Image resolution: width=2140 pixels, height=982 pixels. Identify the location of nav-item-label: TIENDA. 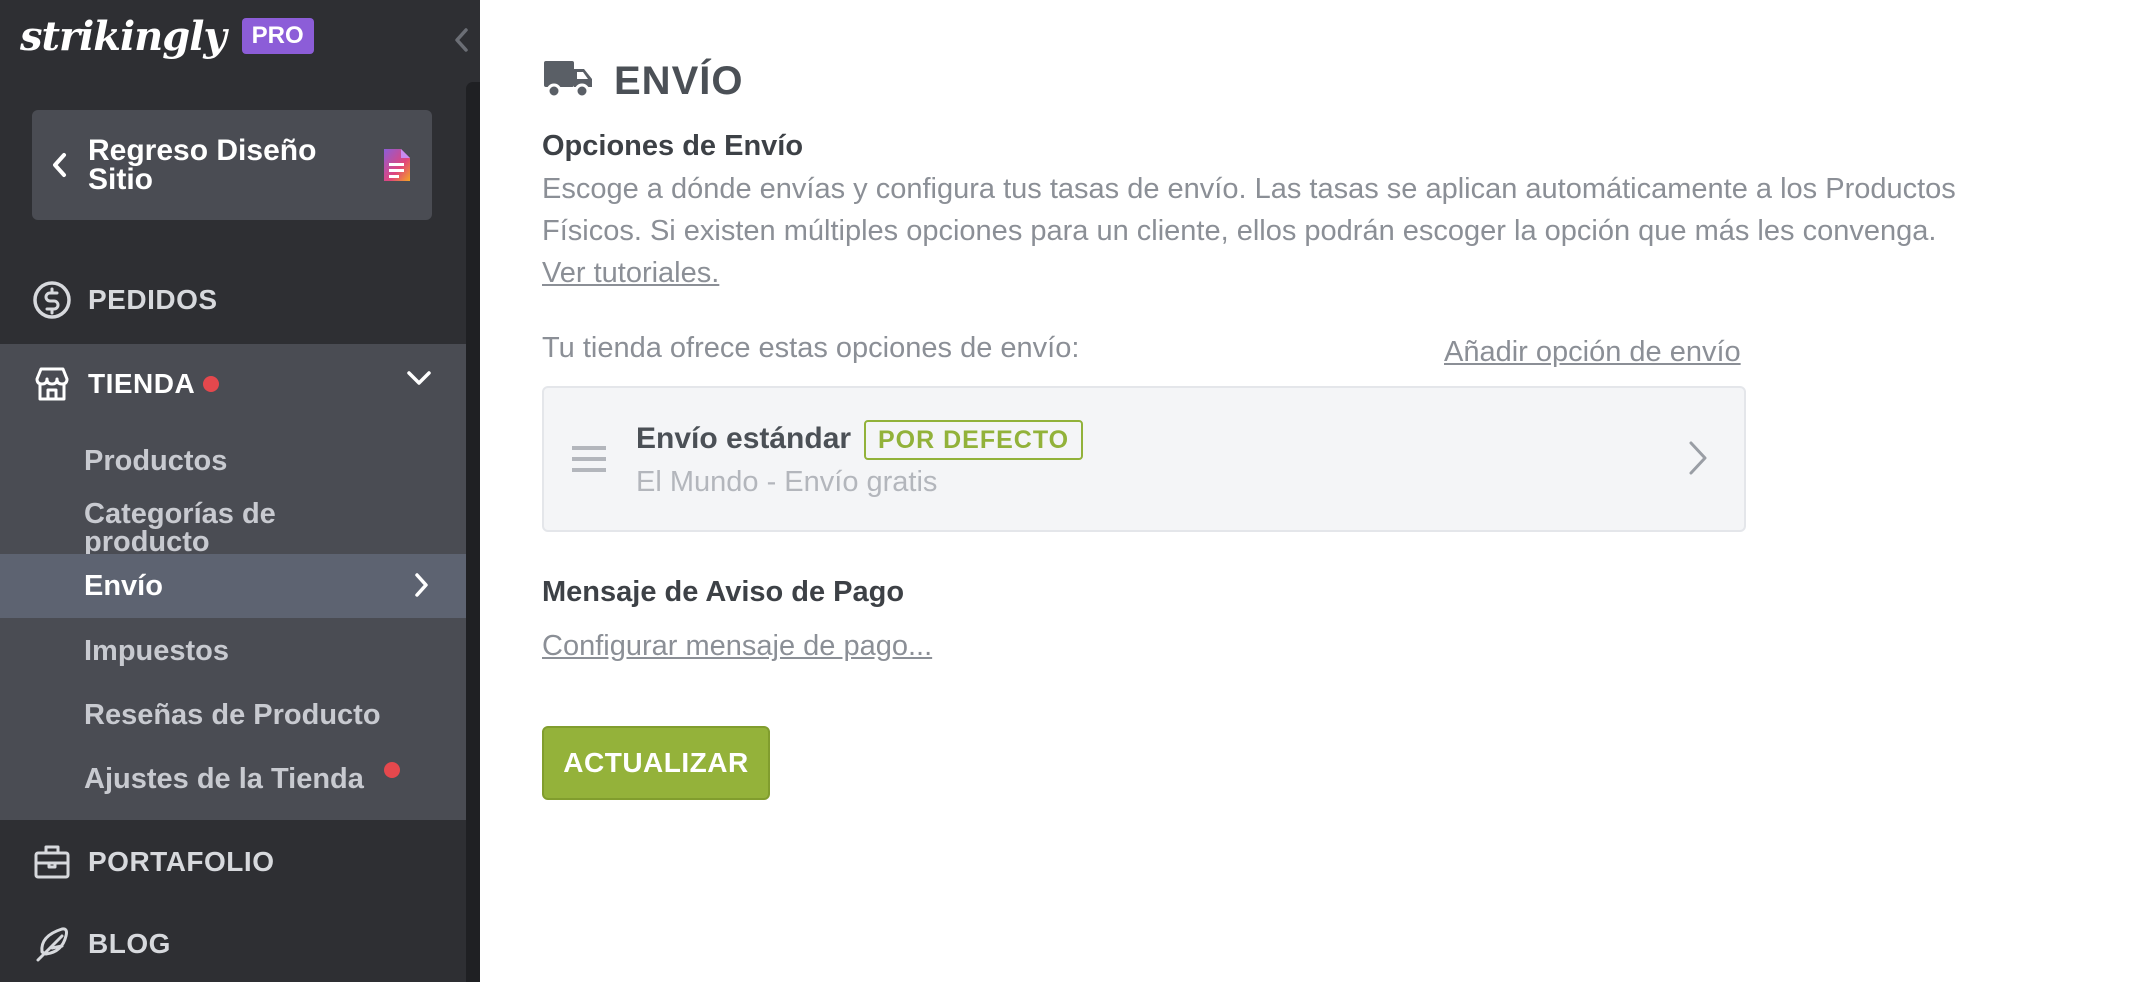
(142, 383).